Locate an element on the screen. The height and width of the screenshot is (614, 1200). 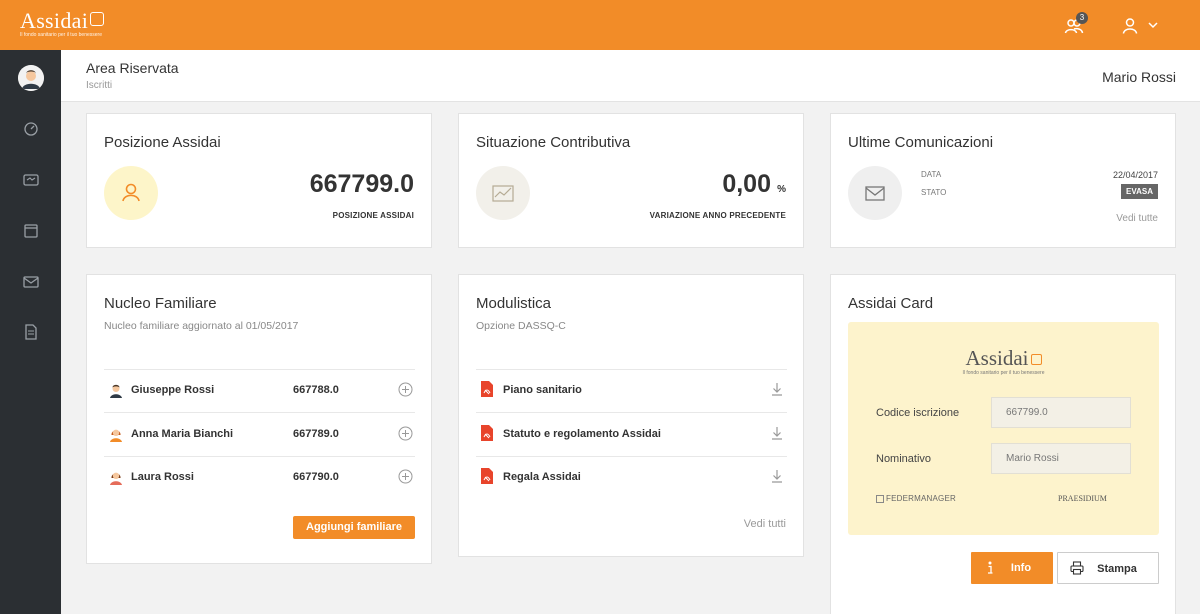
user-name: Mario Rossi is located at coordinates (1139, 77).